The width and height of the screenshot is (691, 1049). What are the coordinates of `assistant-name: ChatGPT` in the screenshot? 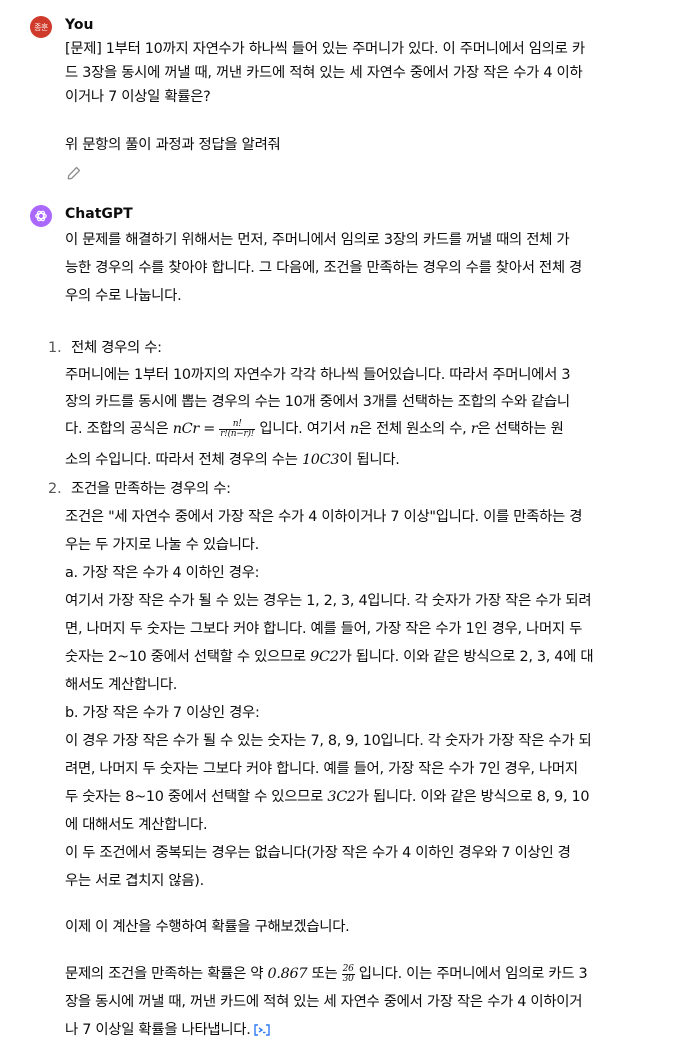 It's located at (99, 214).